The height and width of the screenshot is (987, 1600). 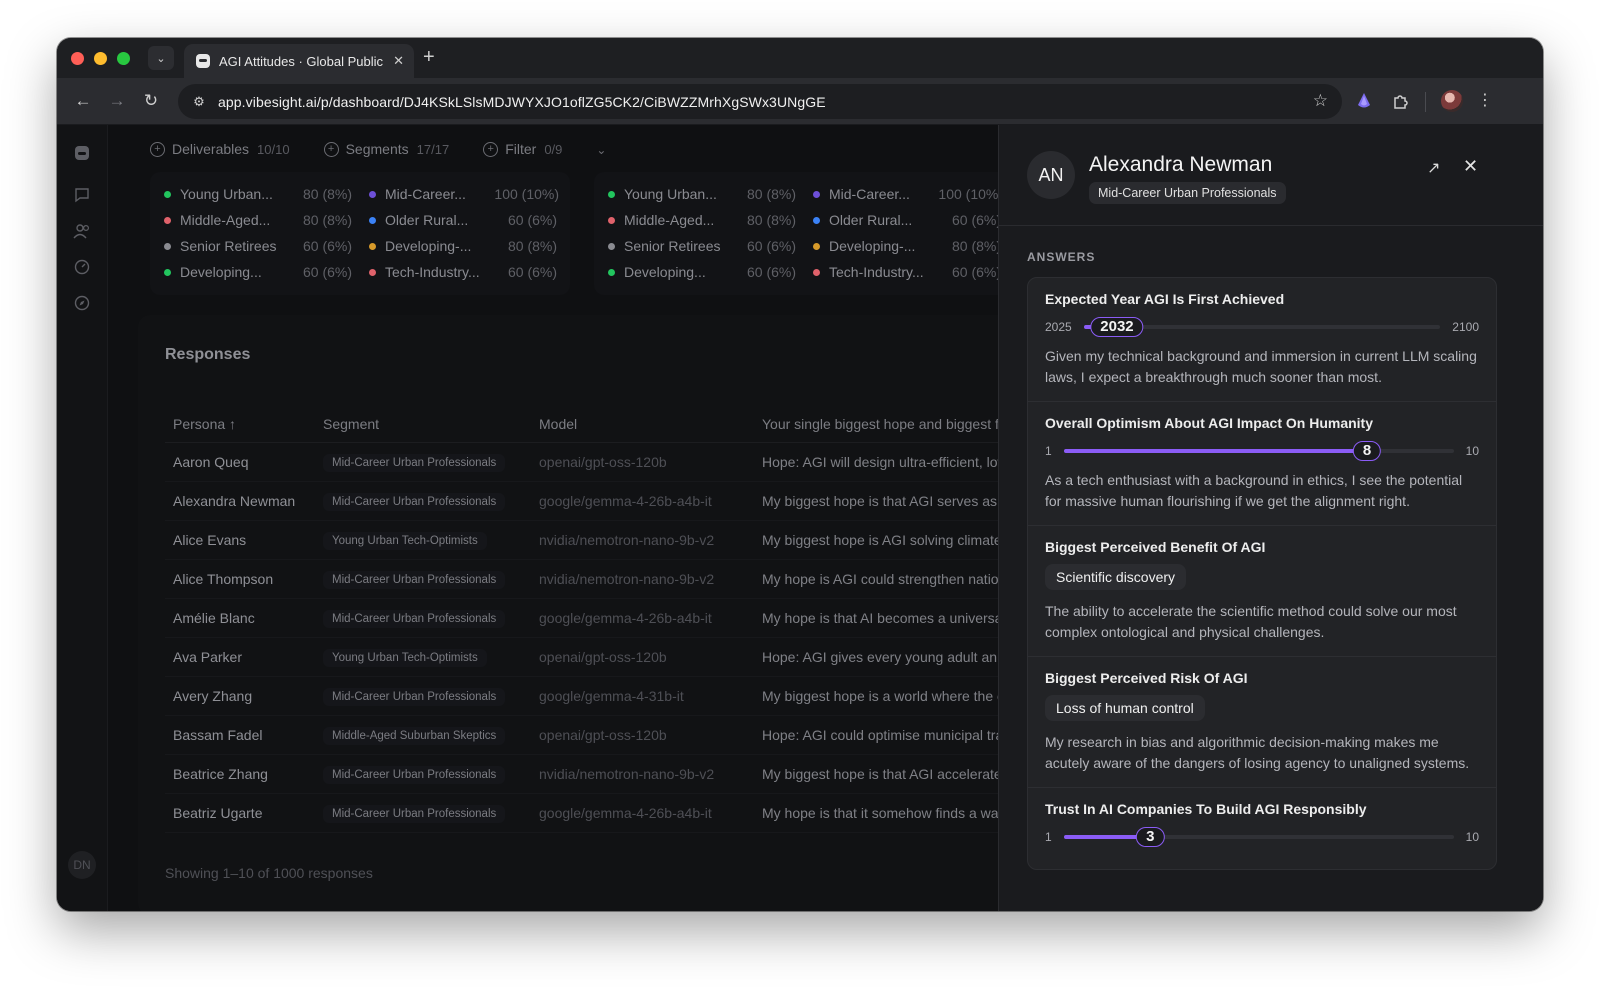 What do you see at coordinates (398, 61) in the screenshot?
I see `tab-close-icon: ✕` at bounding box center [398, 61].